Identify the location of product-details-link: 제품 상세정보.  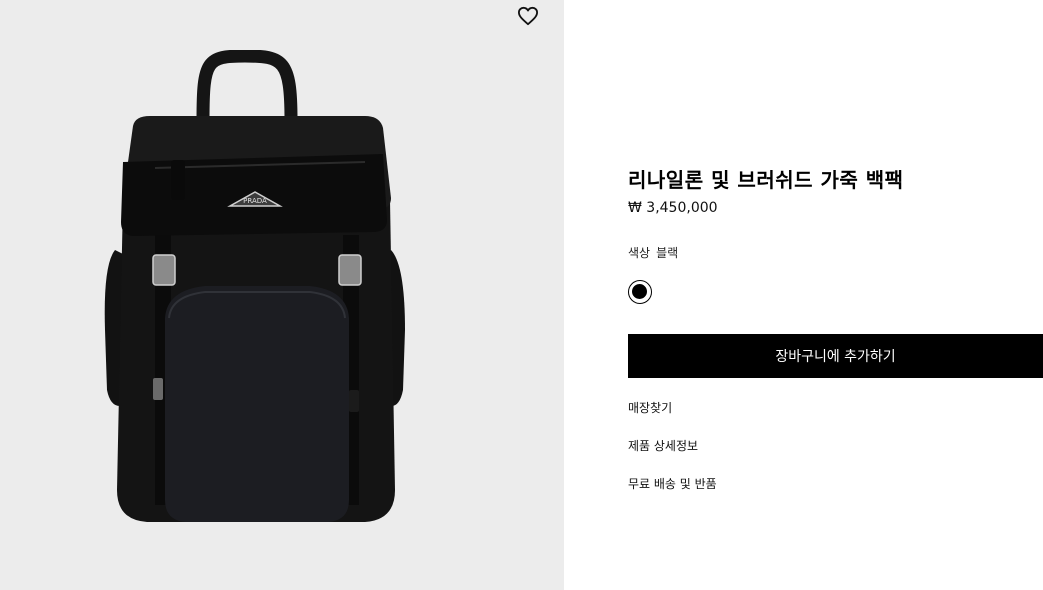
(663, 445).